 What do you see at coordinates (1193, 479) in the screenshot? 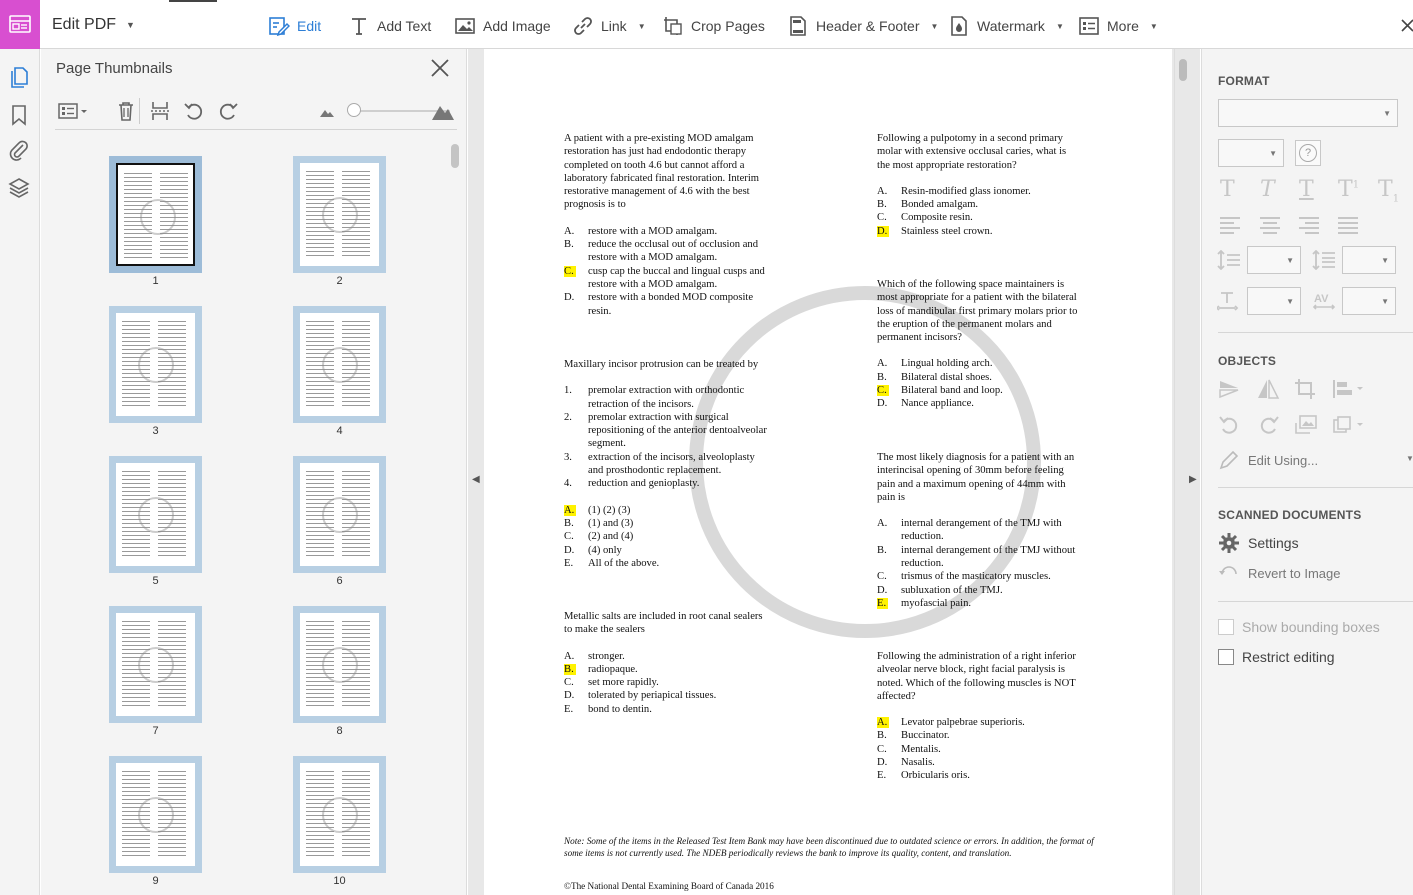
I see `collapse-right-panel-icon: ▶` at bounding box center [1193, 479].